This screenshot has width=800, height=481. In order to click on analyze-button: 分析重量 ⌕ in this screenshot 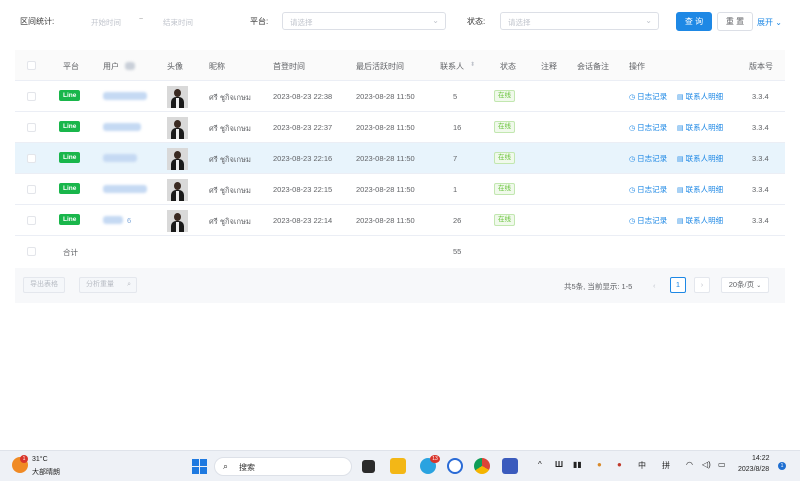, I will do `click(108, 285)`.